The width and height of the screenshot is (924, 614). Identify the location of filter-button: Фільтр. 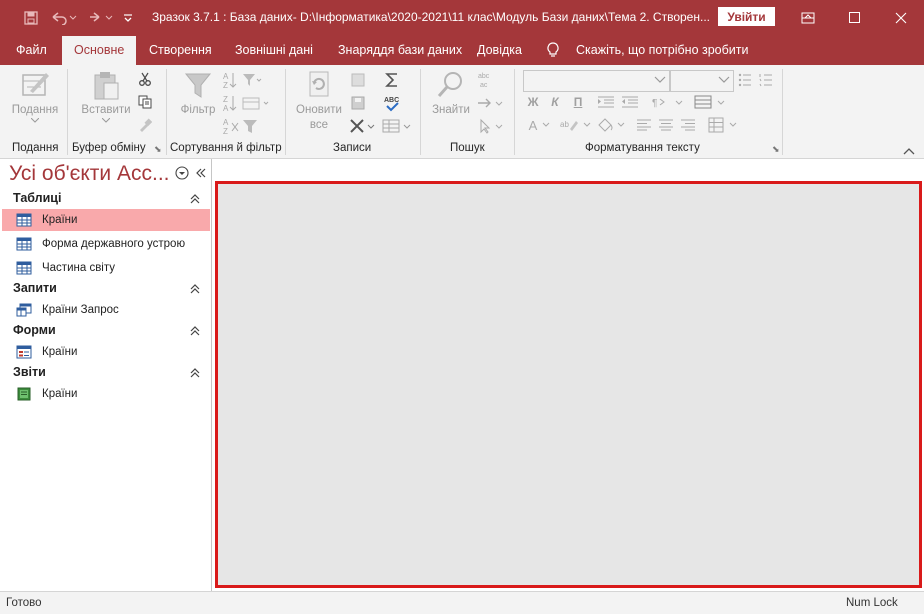
(198, 93).